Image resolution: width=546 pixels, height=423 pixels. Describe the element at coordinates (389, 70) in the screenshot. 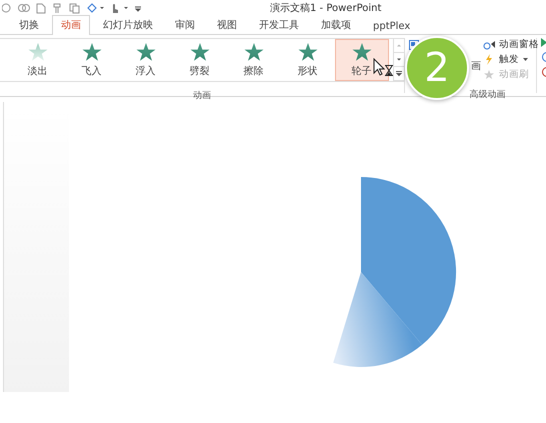

I see `hourglass-icon` at that location.